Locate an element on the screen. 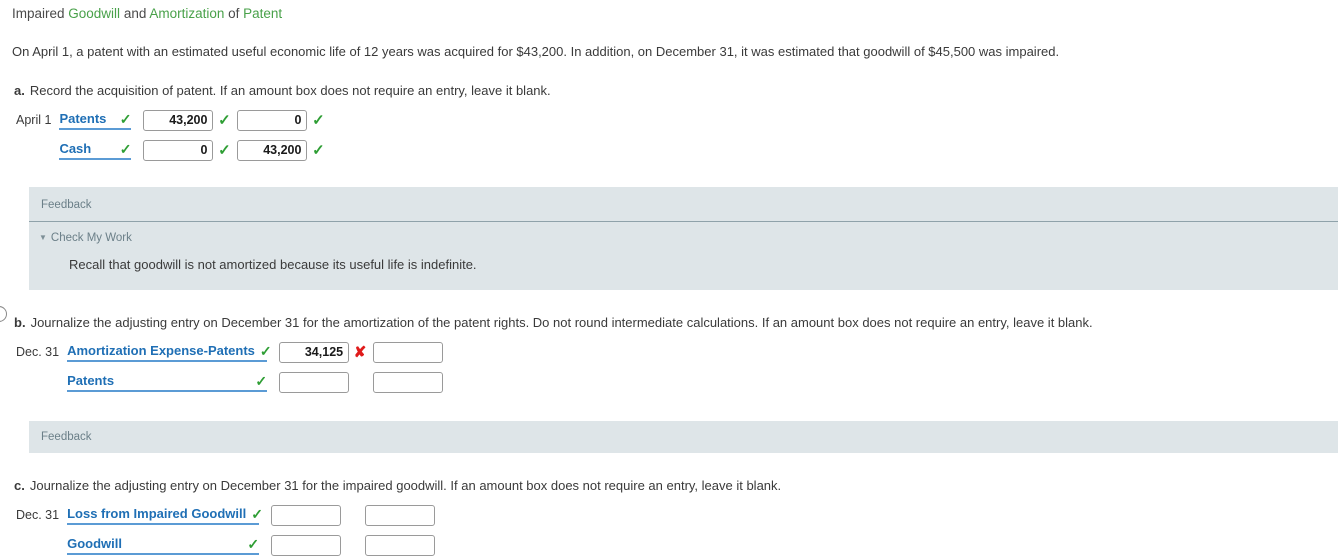 The image size is (1338, 560). account-select: Loss from Impaired Goodwill ✓ is located at coordinates (165, 515).